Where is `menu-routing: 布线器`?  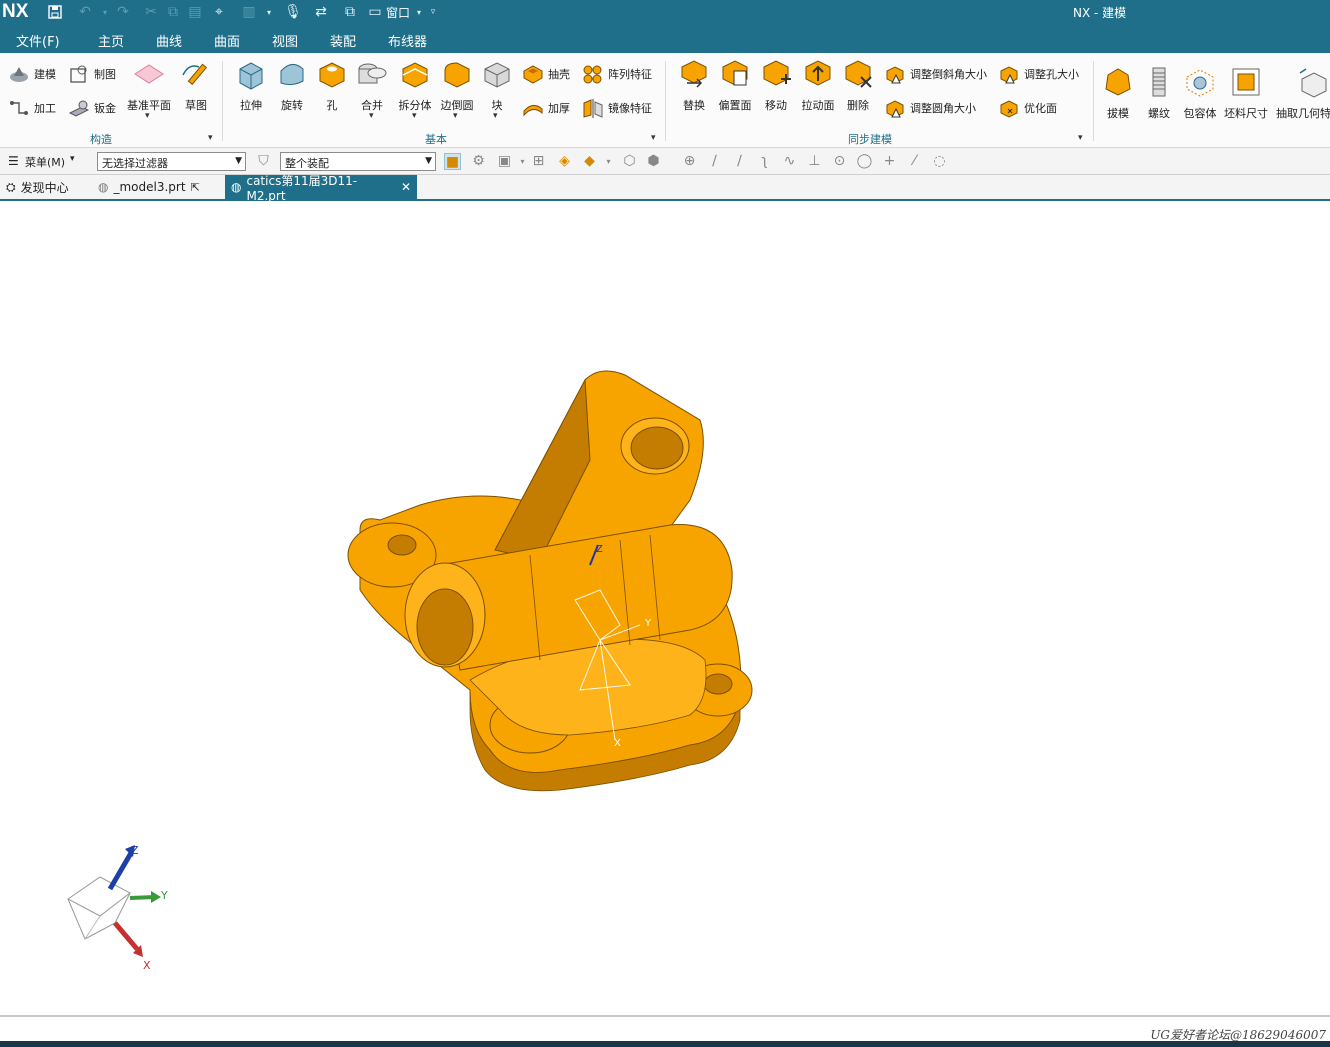 menu-routing: 布线器 is located at coordinates (407, 40).